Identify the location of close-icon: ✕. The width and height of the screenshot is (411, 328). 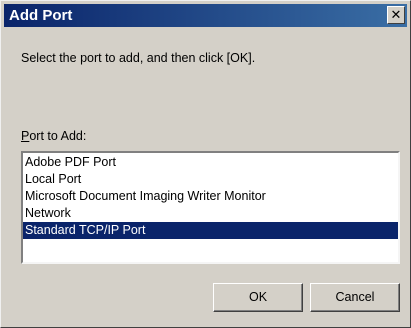
(396, 14).